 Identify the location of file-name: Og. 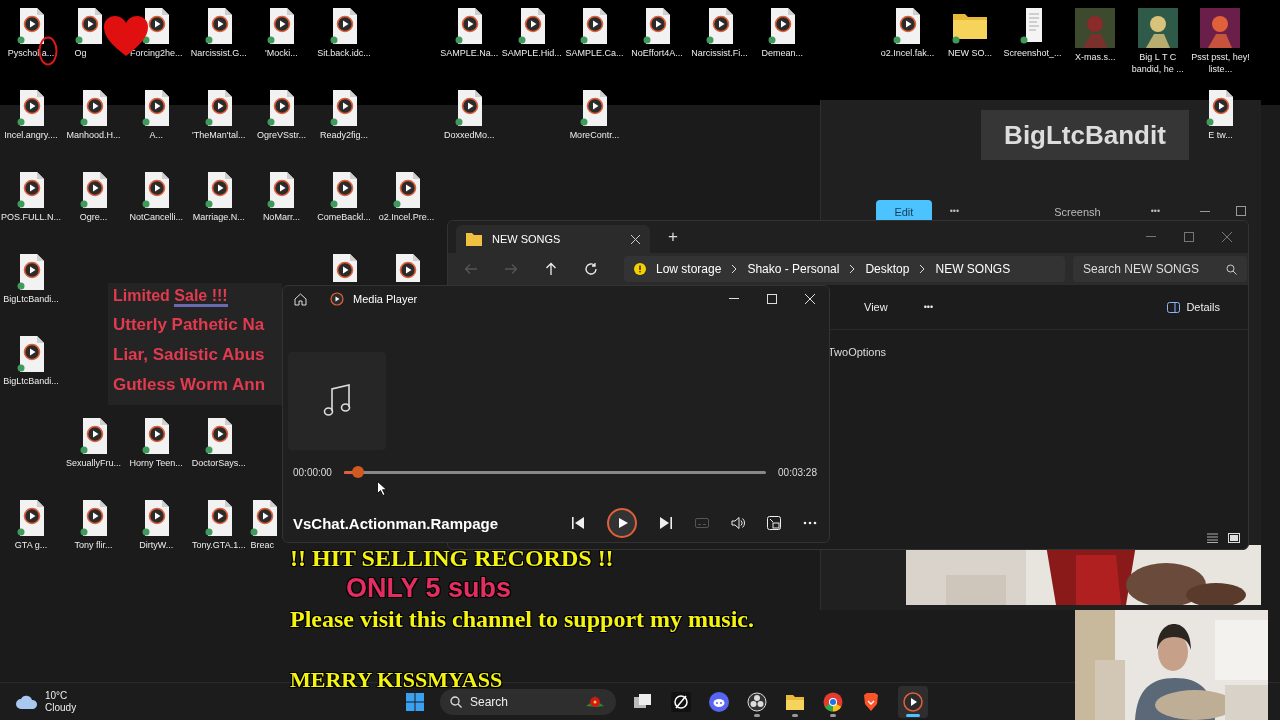
(80, 53).